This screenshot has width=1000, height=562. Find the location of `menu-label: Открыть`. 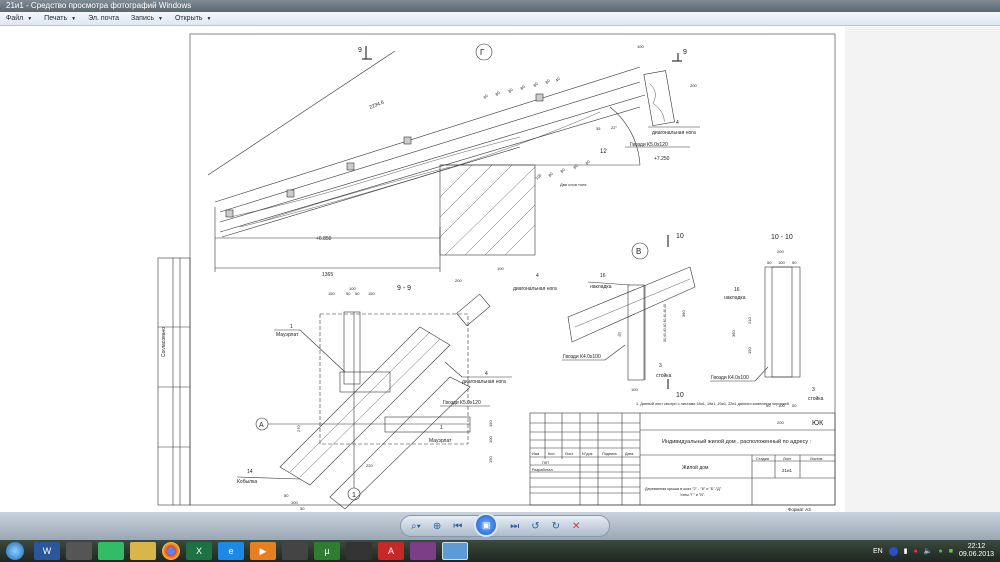

menu-label: Открыть is located at coordinates (188, 18).